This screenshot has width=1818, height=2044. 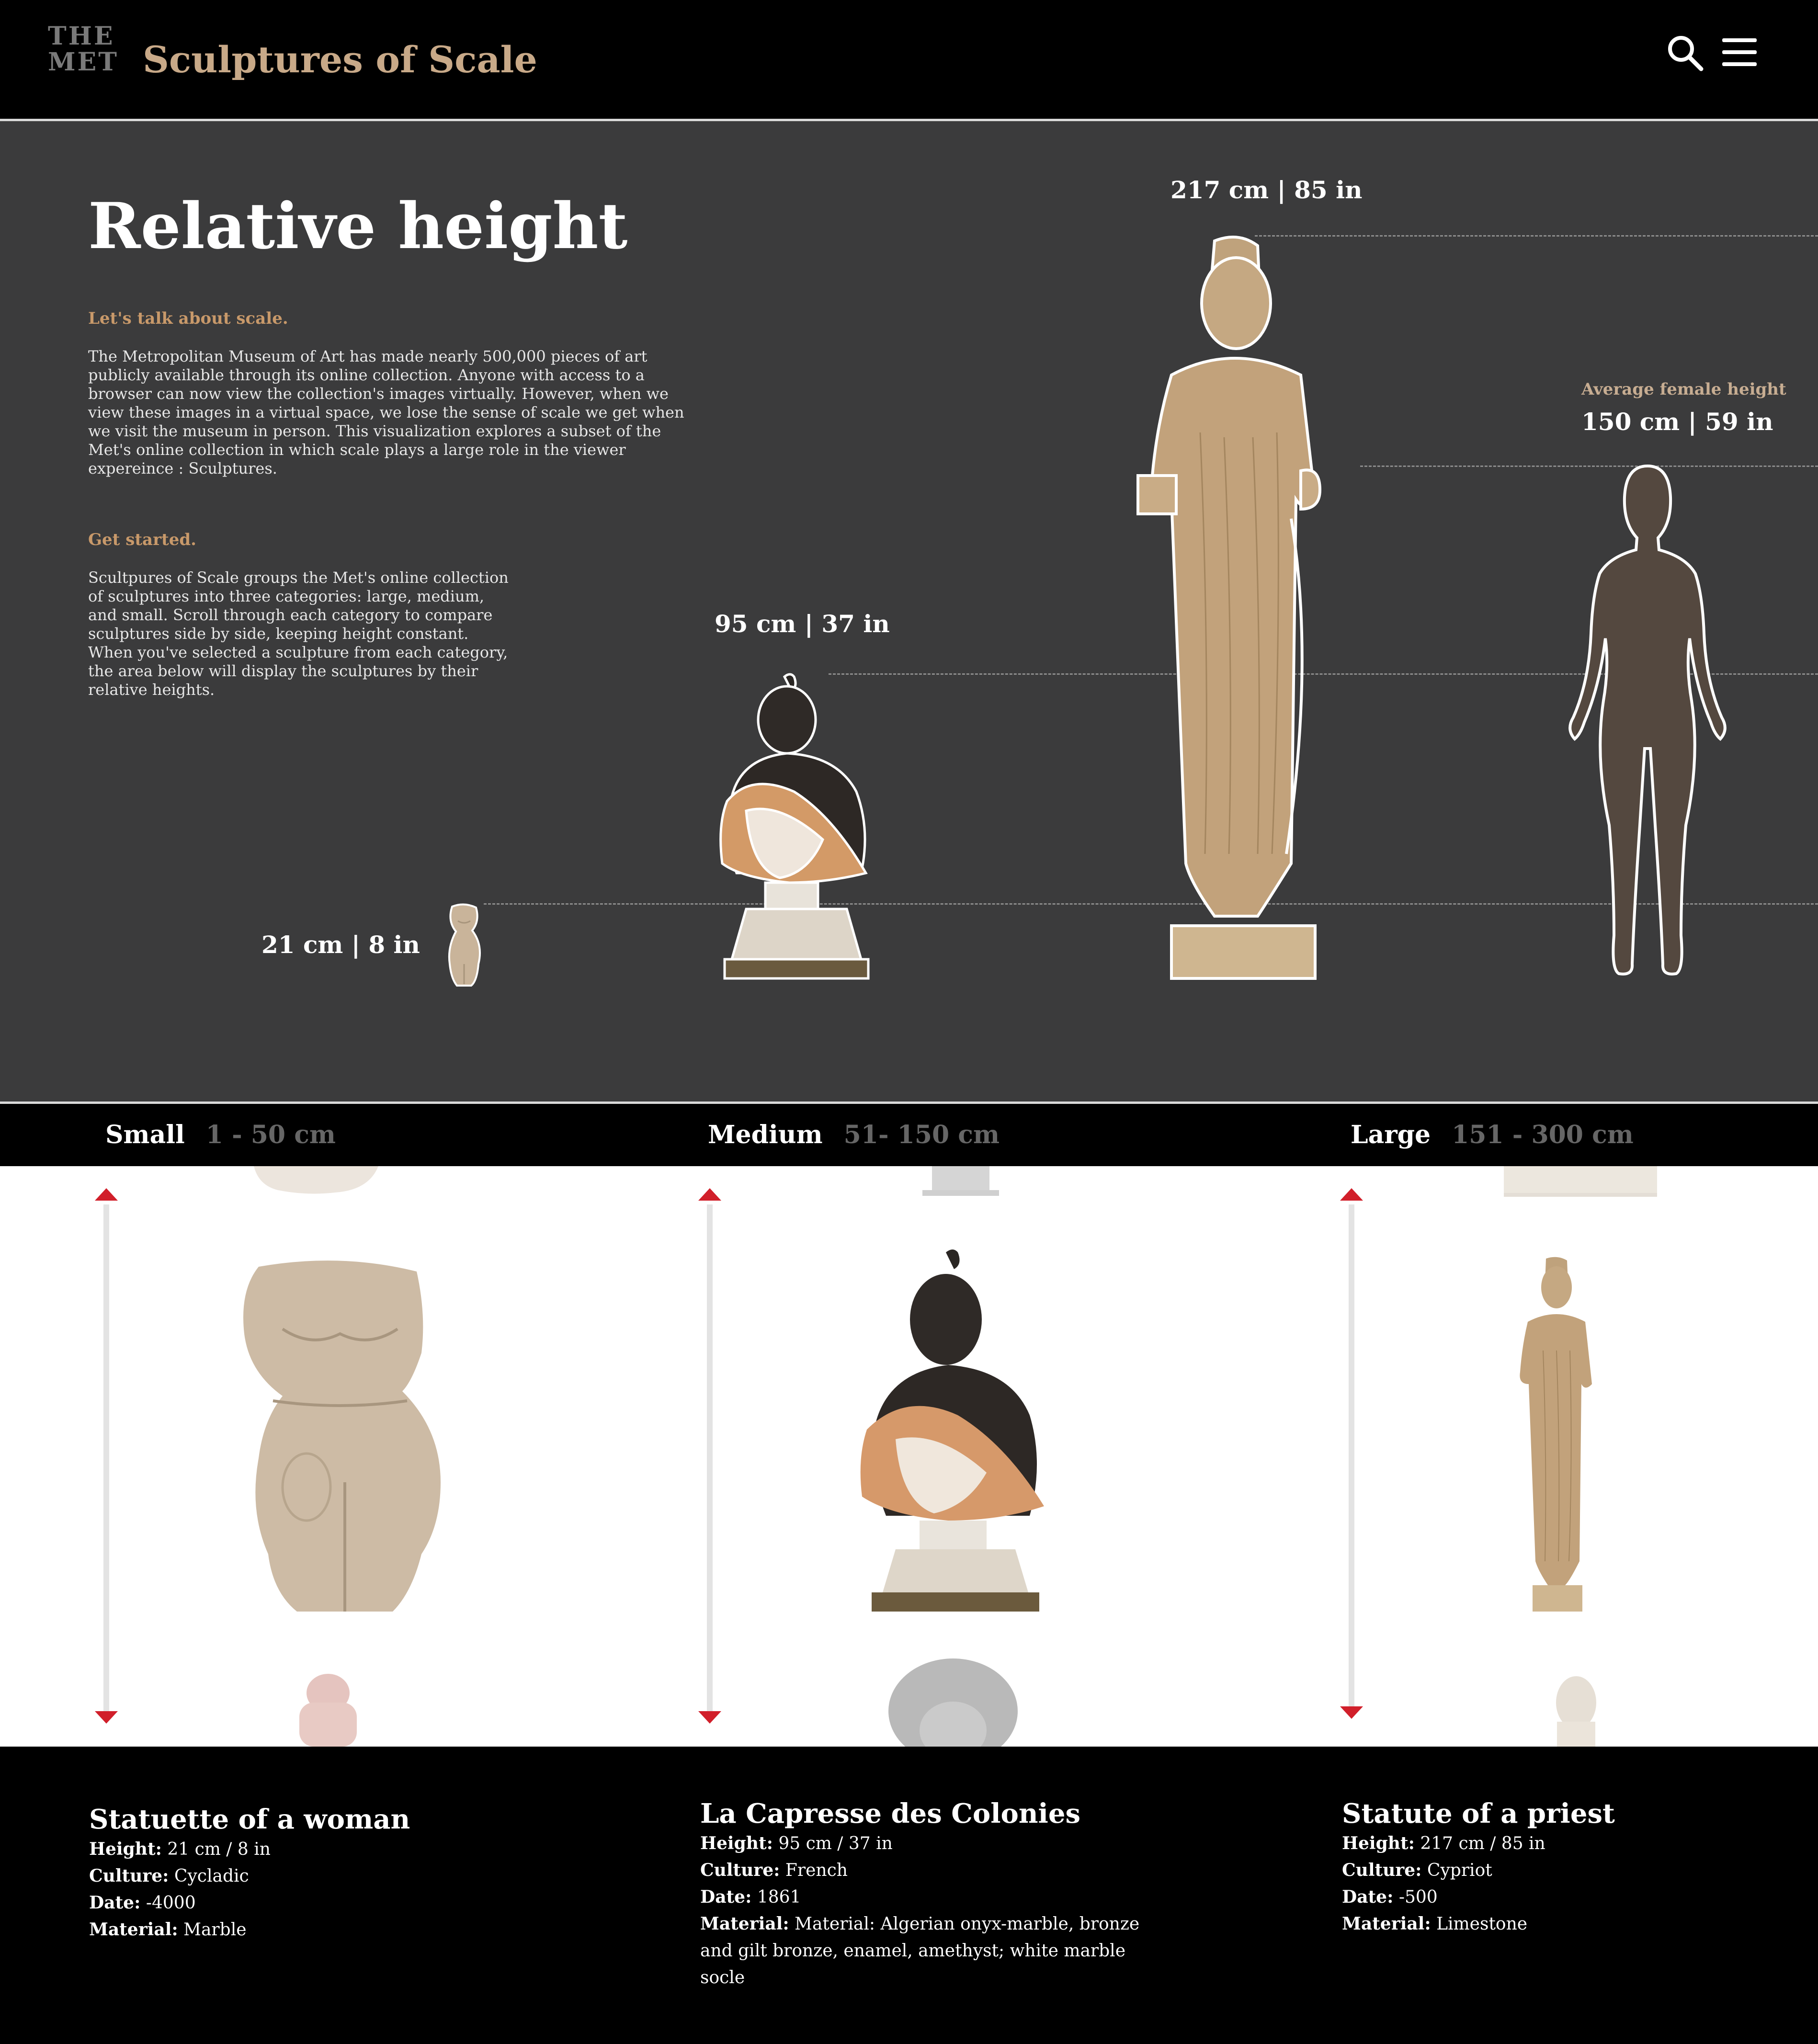 I want to click on large-scroll-up-arrow-icon, so click(x=1351, y=1195).